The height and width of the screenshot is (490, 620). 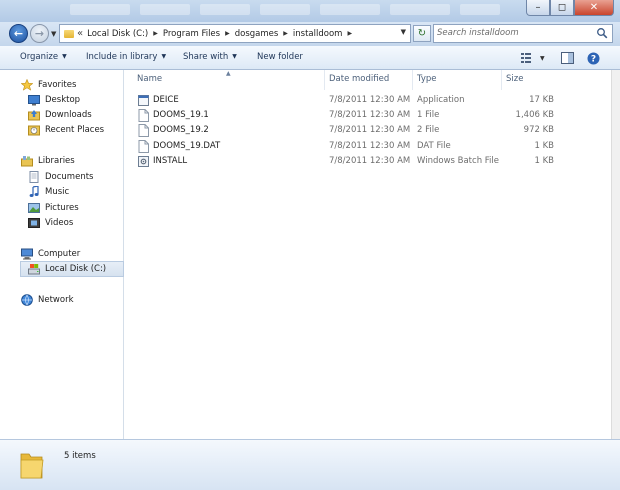 What do you see at coordinates (56, 161) in the screenshot?
I see `nav-label: Libraries` at bounding box center [56, 161].